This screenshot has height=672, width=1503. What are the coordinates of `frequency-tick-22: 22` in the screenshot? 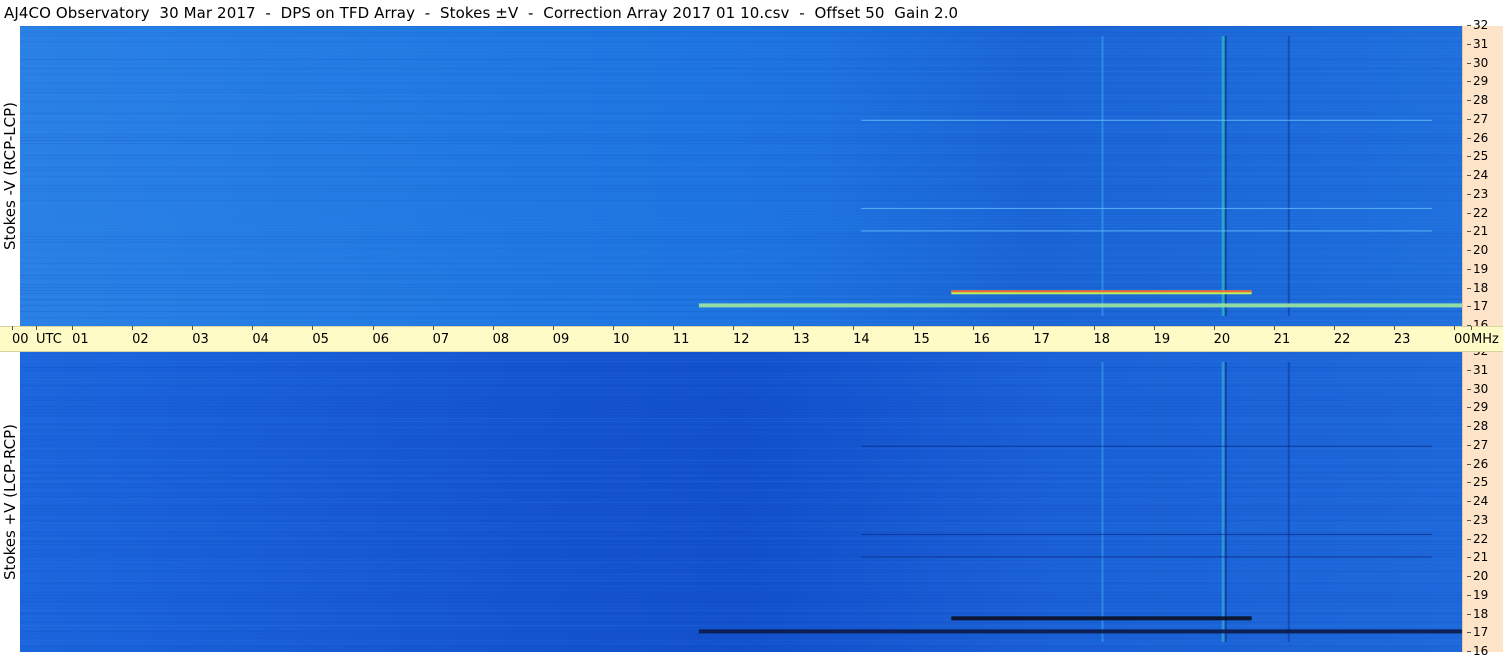 It's located at (1477, 212).